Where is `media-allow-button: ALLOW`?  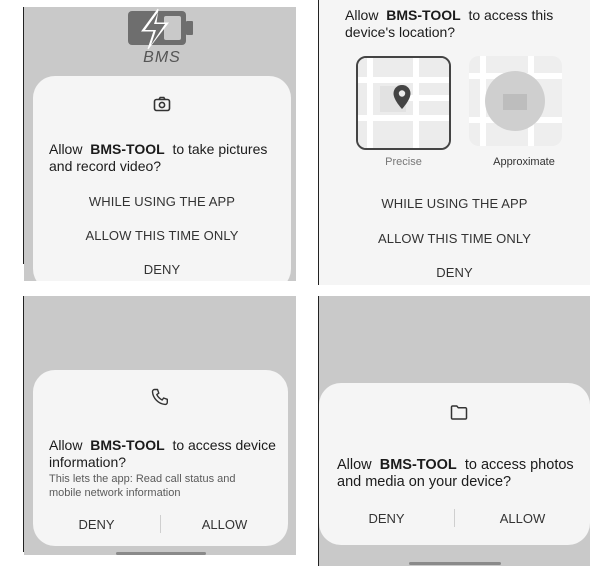 media-allow-button: ALLOW is located at coordinates (522, 518).